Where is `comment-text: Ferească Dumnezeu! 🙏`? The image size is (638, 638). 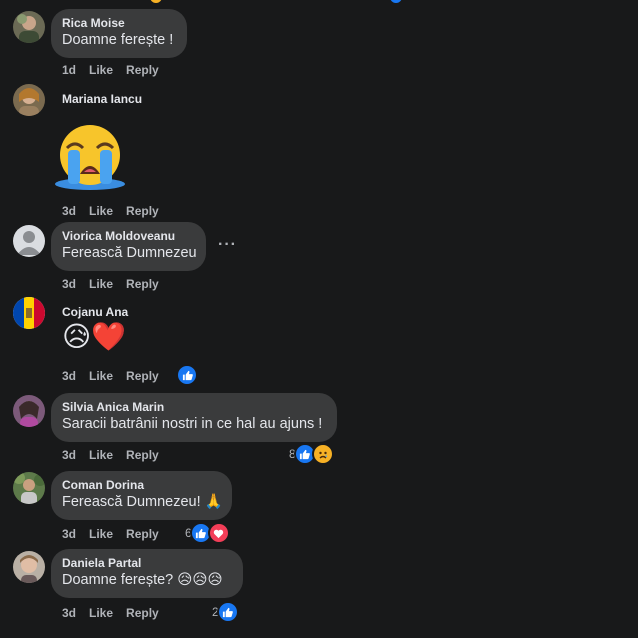 comment-text: Ferească Dumnezeu! 🙏 is located at coordinates (142, 502).